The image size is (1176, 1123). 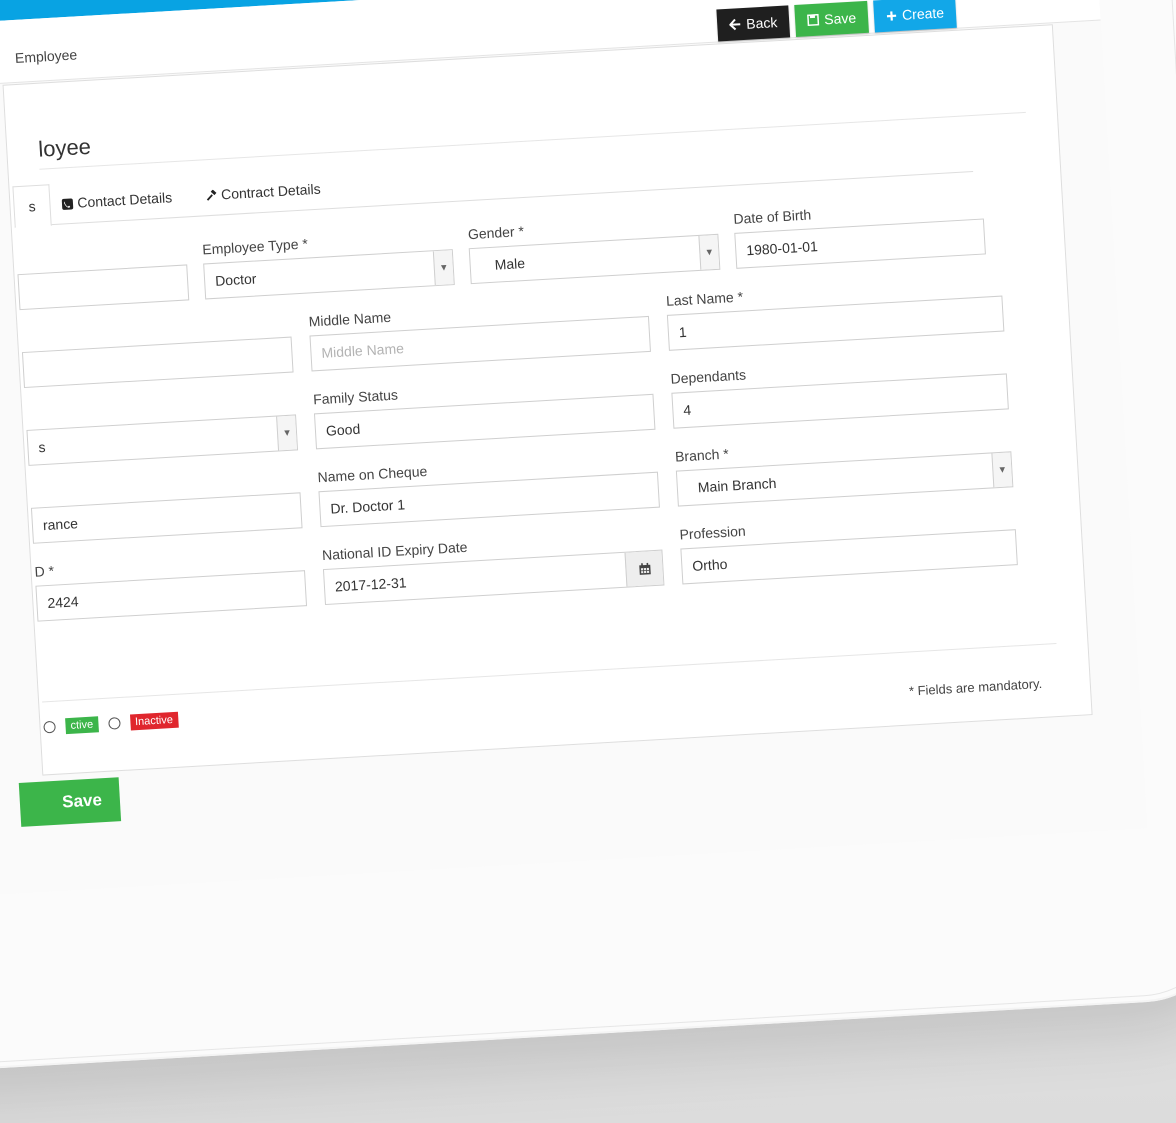 I want to click on header-save-button: Save, so click(x=832, y=18).